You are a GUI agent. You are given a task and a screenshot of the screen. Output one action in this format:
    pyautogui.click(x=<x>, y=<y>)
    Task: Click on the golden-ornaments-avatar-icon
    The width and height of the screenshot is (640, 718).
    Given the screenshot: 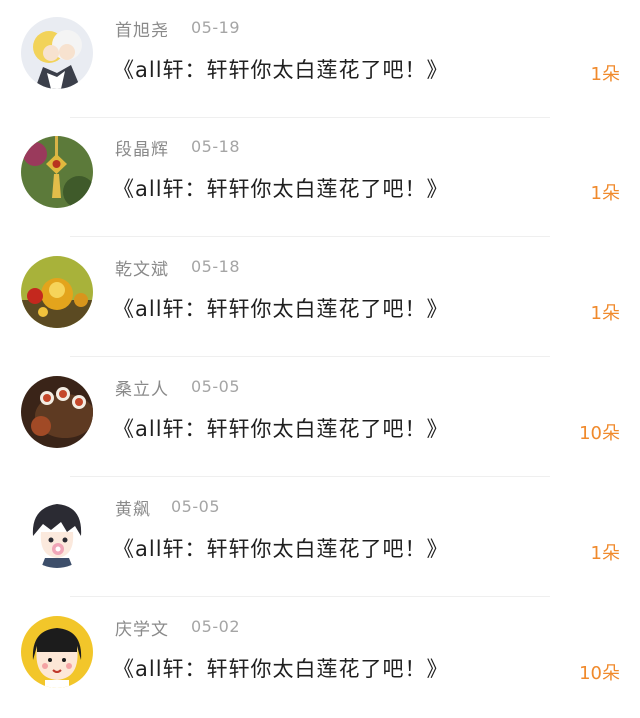 What is the action you would take?
    pyautogui.click(x=57, y=292)
    